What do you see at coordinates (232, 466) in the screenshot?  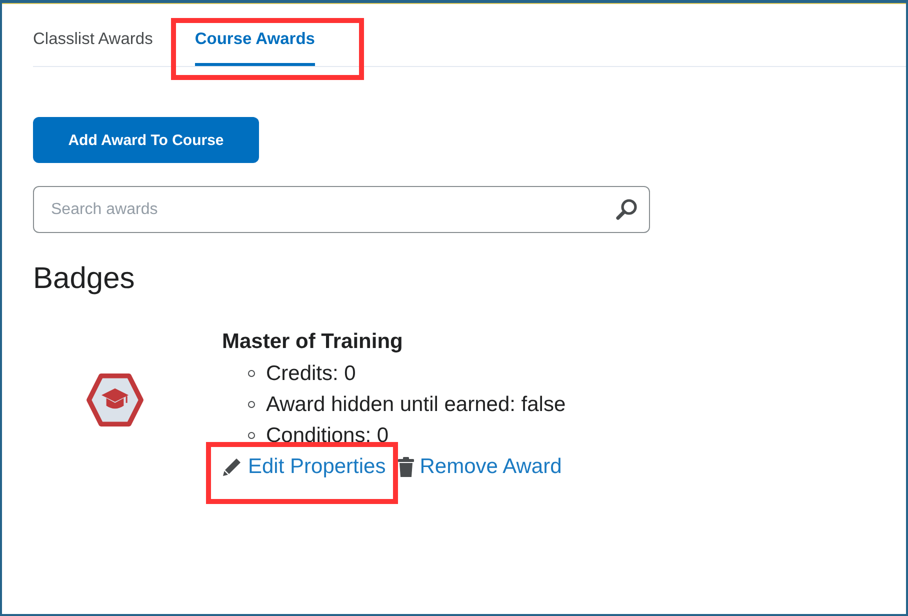 I see `pencil-icon` at bounding box center [232, 466].